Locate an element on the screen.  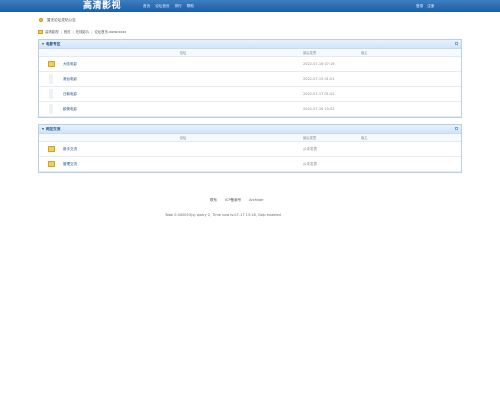
login-link: 登录 is located at coordinates (419, 6).